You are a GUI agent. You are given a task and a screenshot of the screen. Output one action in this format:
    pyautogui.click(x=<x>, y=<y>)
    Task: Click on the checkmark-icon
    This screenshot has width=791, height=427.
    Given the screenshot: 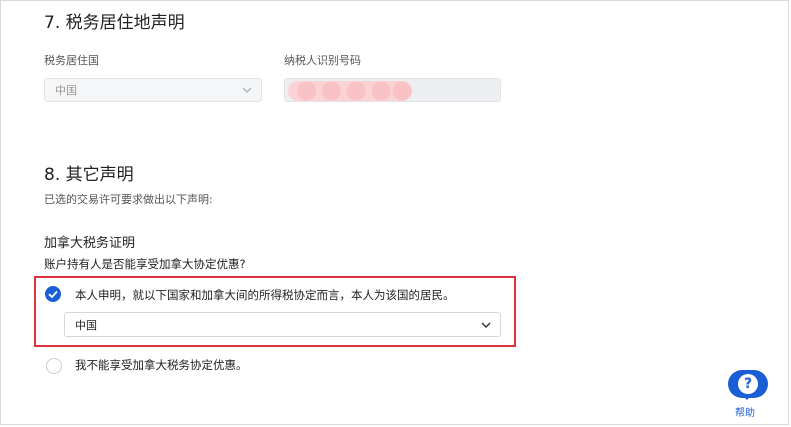 What is the action you would take?
    pyautogui.click(x=53, y=294)
    